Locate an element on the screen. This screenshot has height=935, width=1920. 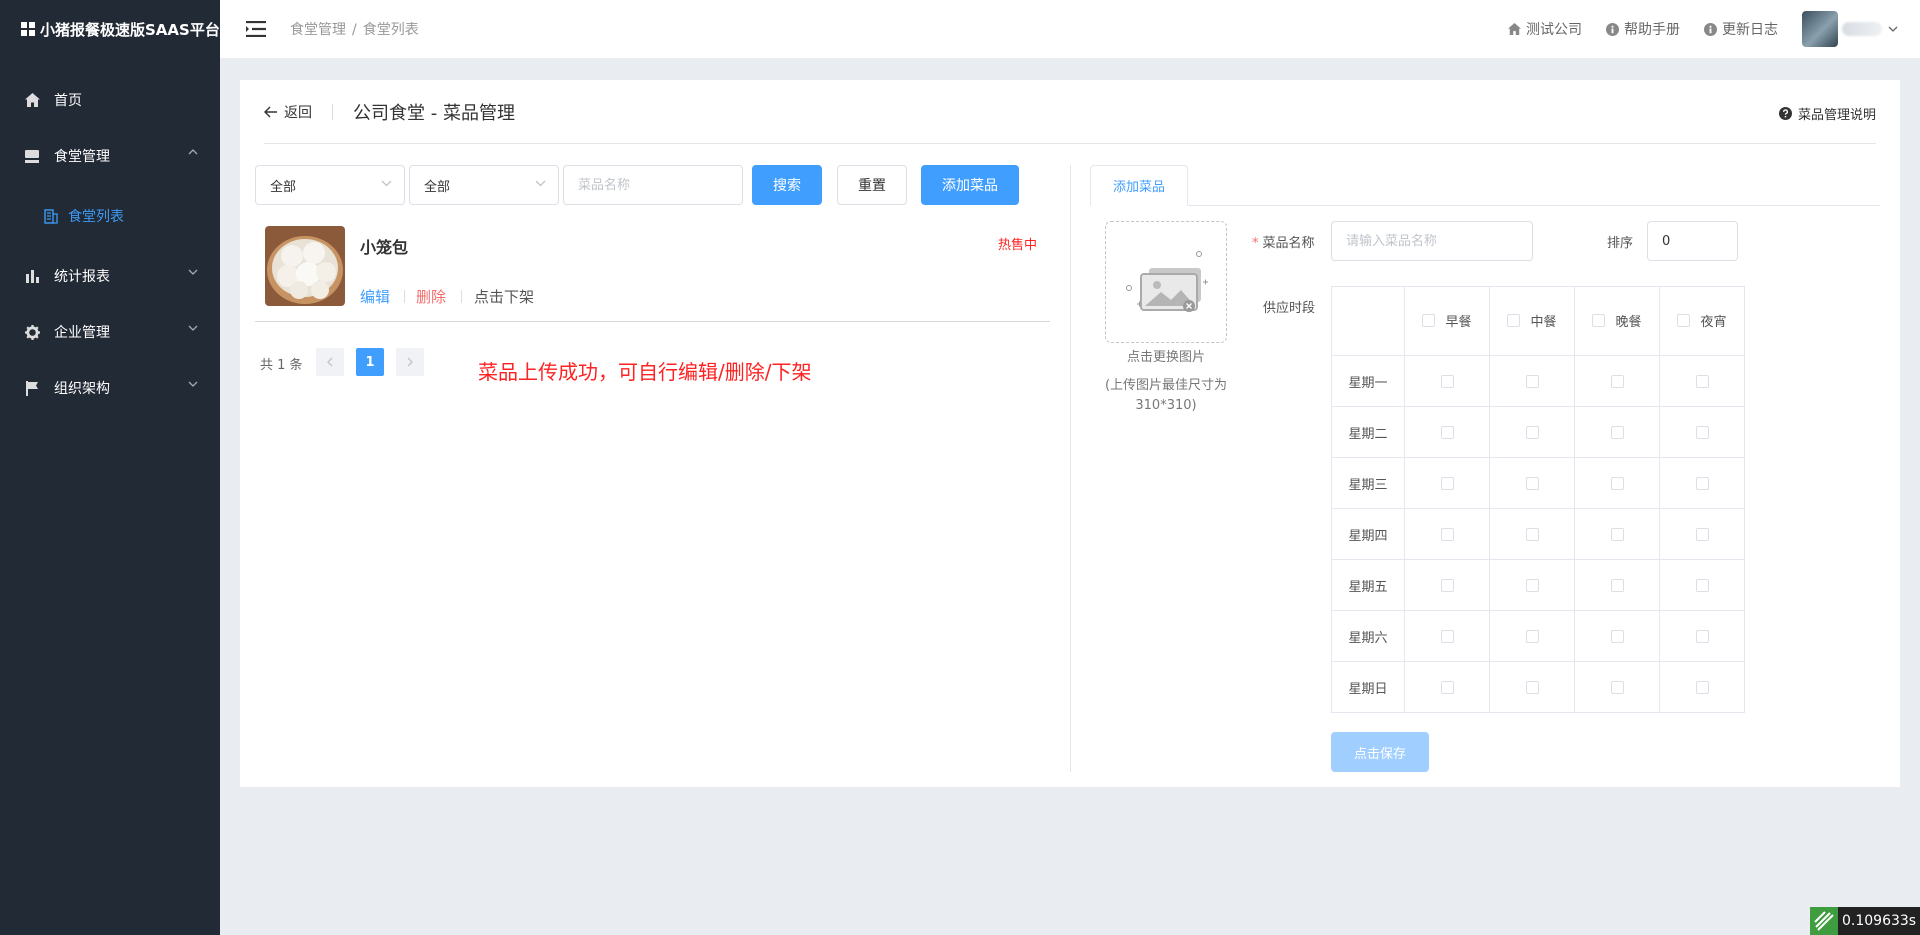
table-row: 星期日 is located at coordinates (1538, 687).